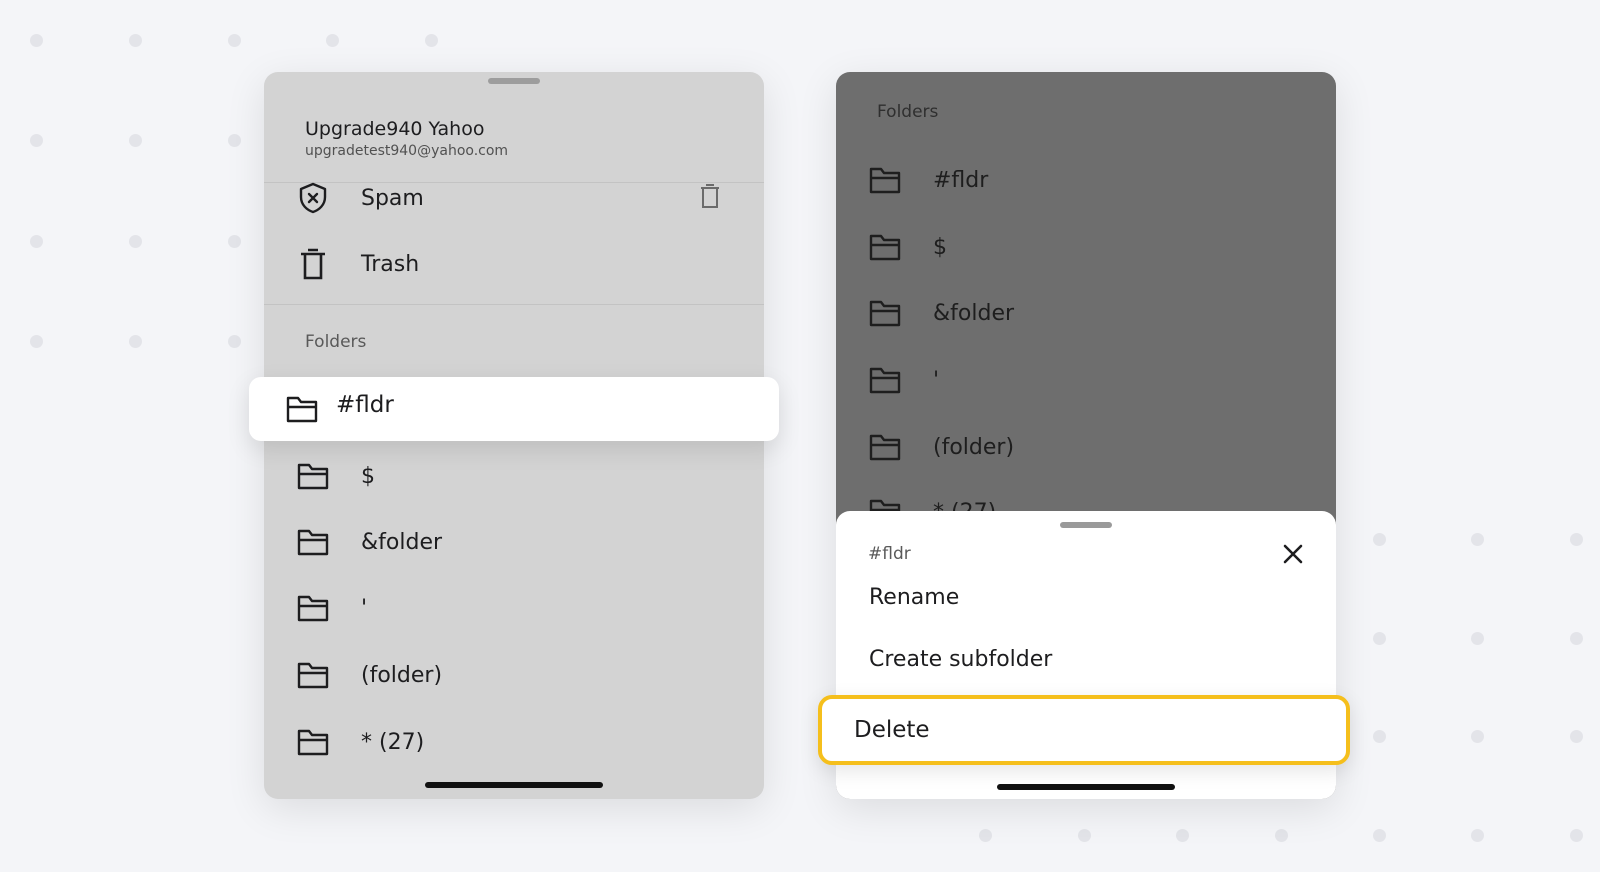 Image resolution: width=1600 pixels, height=872 pixels. I want to click on folder-label: Trash, so click(390, 264).